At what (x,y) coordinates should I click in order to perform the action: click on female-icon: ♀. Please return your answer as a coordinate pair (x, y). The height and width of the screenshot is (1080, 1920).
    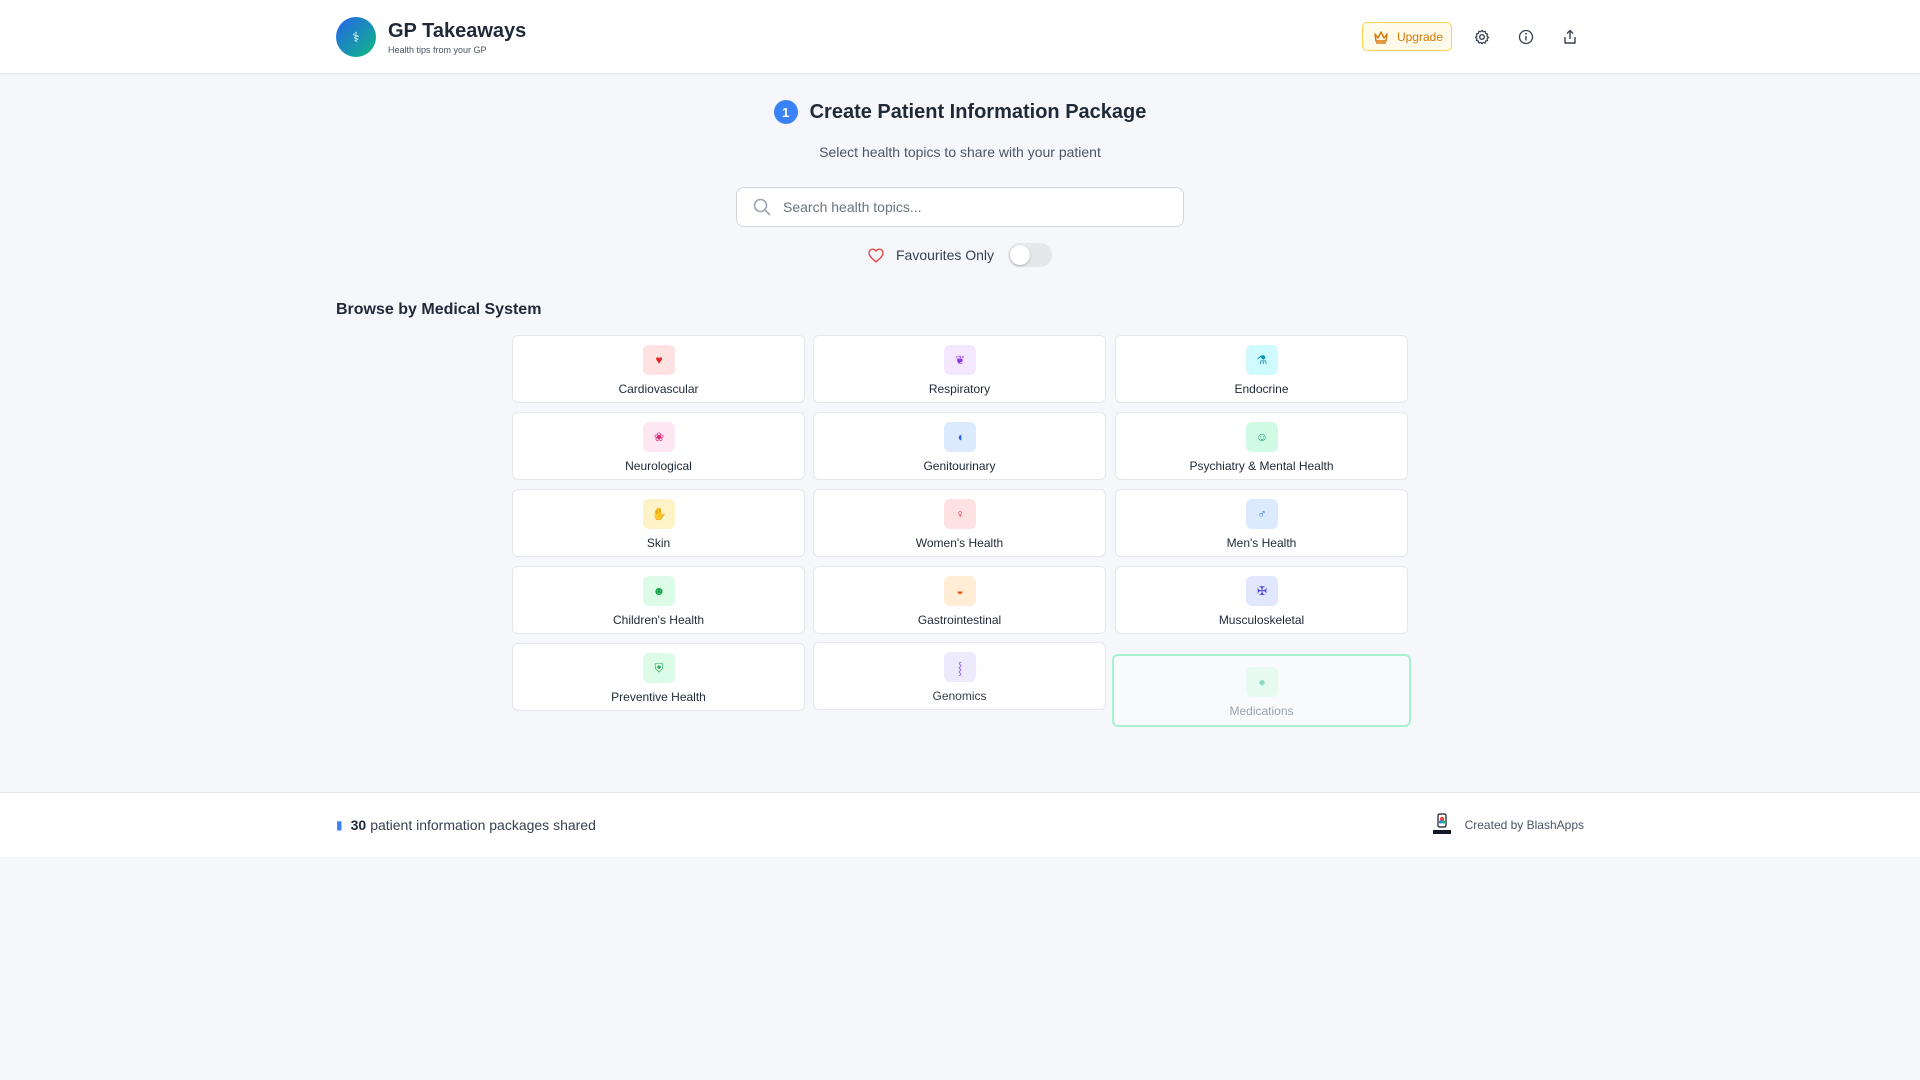
    Looking at the image, I should click on (960, 514).